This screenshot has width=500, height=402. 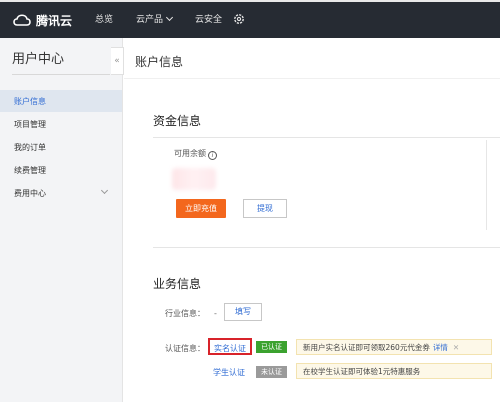 I want to click on sidebar-item-label: 项目管理, so click(x=30, y=124).